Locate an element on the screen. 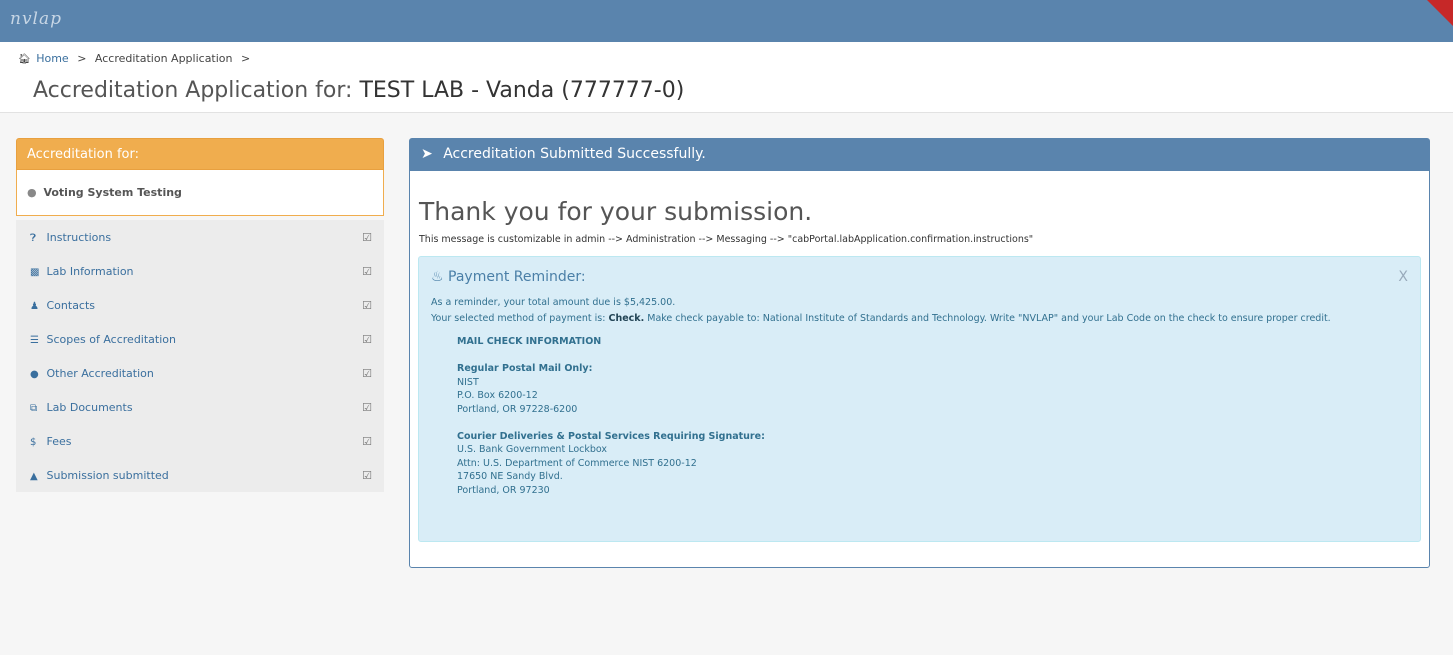 The image size is (1453, 655). regular-mail-heading: Regular Postal Mail Only: is located at coordinates (525, 368).